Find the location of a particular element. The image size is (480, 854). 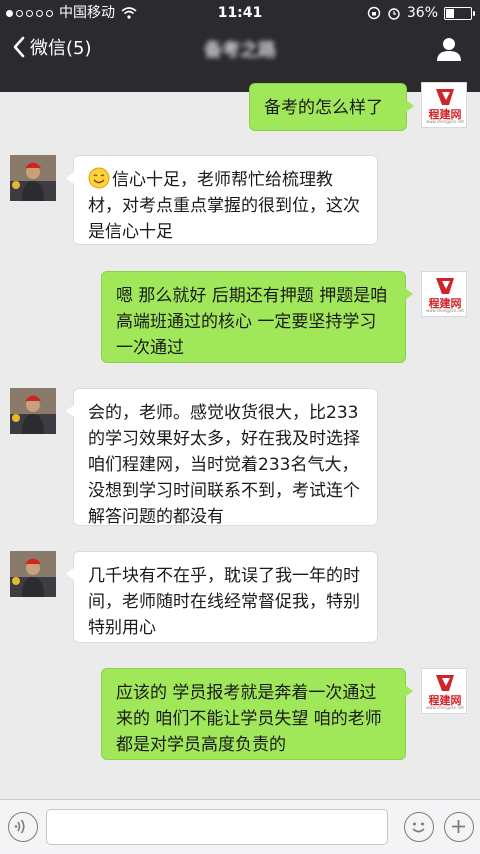

voice-button is located at coordinates (23, 827).